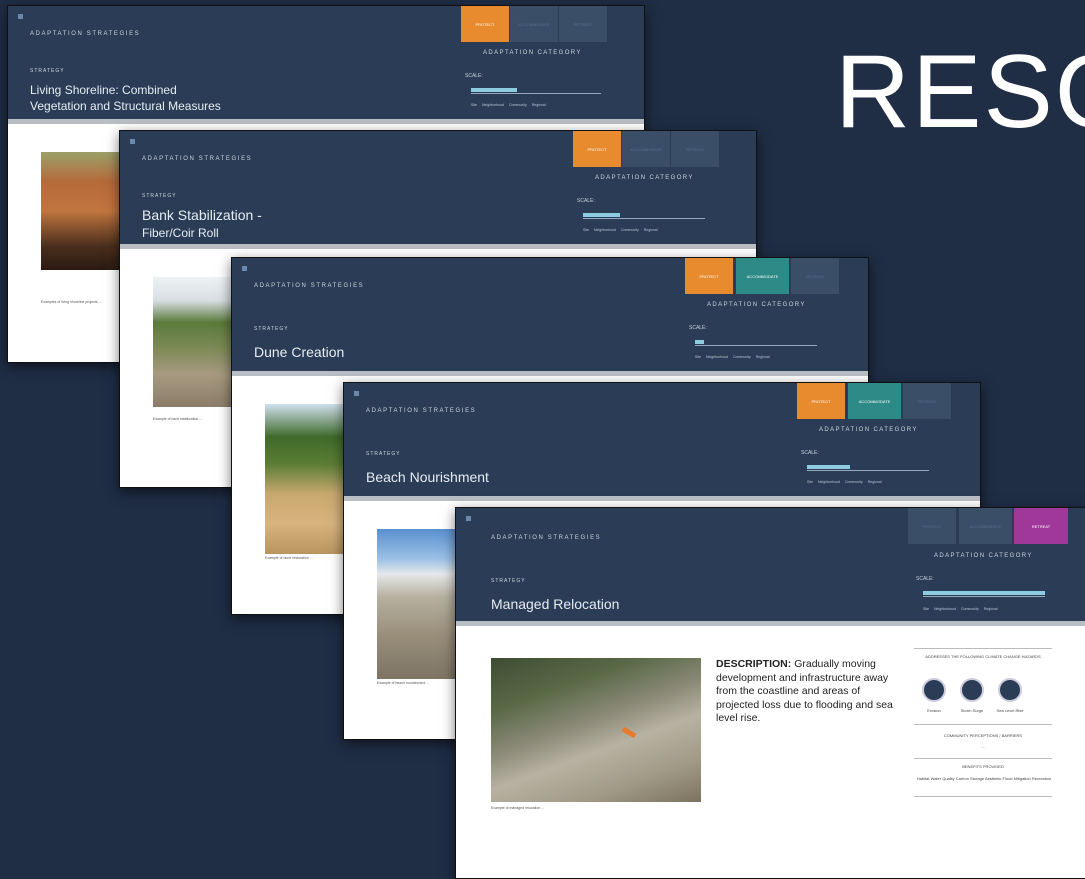 The height and width of the screenshot is (879, 1085). Describe the element at coordinates (1010, 710) in the screenshot. I see `hazard-sea-level-rise-label: Sea Level Rise` at that location.